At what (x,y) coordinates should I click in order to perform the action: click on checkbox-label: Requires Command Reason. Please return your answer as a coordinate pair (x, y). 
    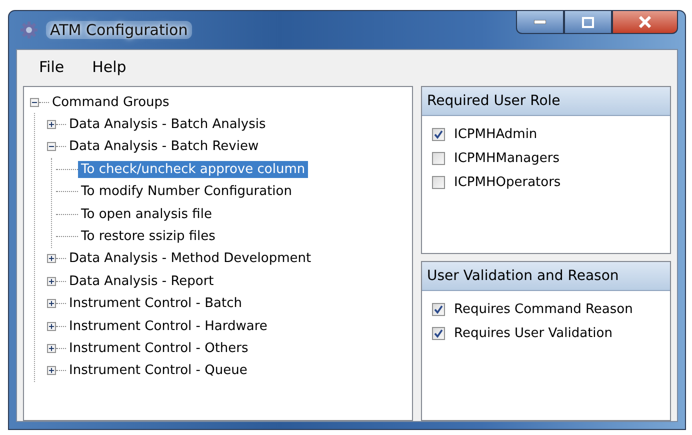
    Looking at the image, I should click on (543, 309).